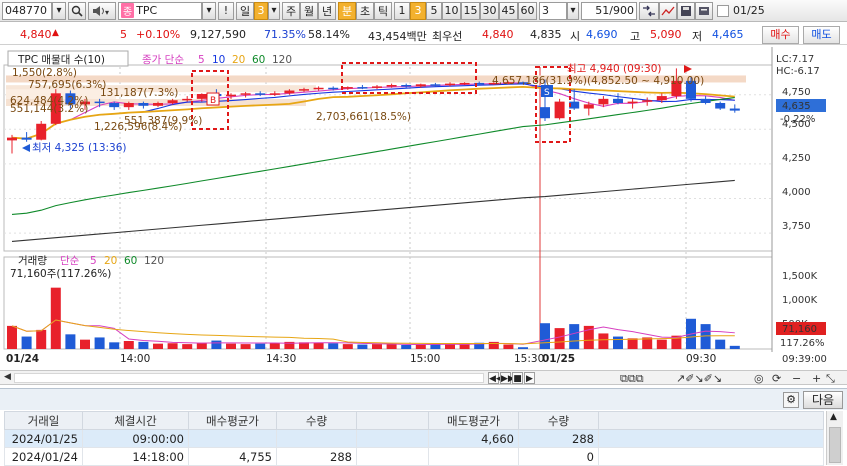  Describe the element at coordinates (632, 379) in the screenshot. I see `zoom-icon: ⧉⧉⧉` at that location.